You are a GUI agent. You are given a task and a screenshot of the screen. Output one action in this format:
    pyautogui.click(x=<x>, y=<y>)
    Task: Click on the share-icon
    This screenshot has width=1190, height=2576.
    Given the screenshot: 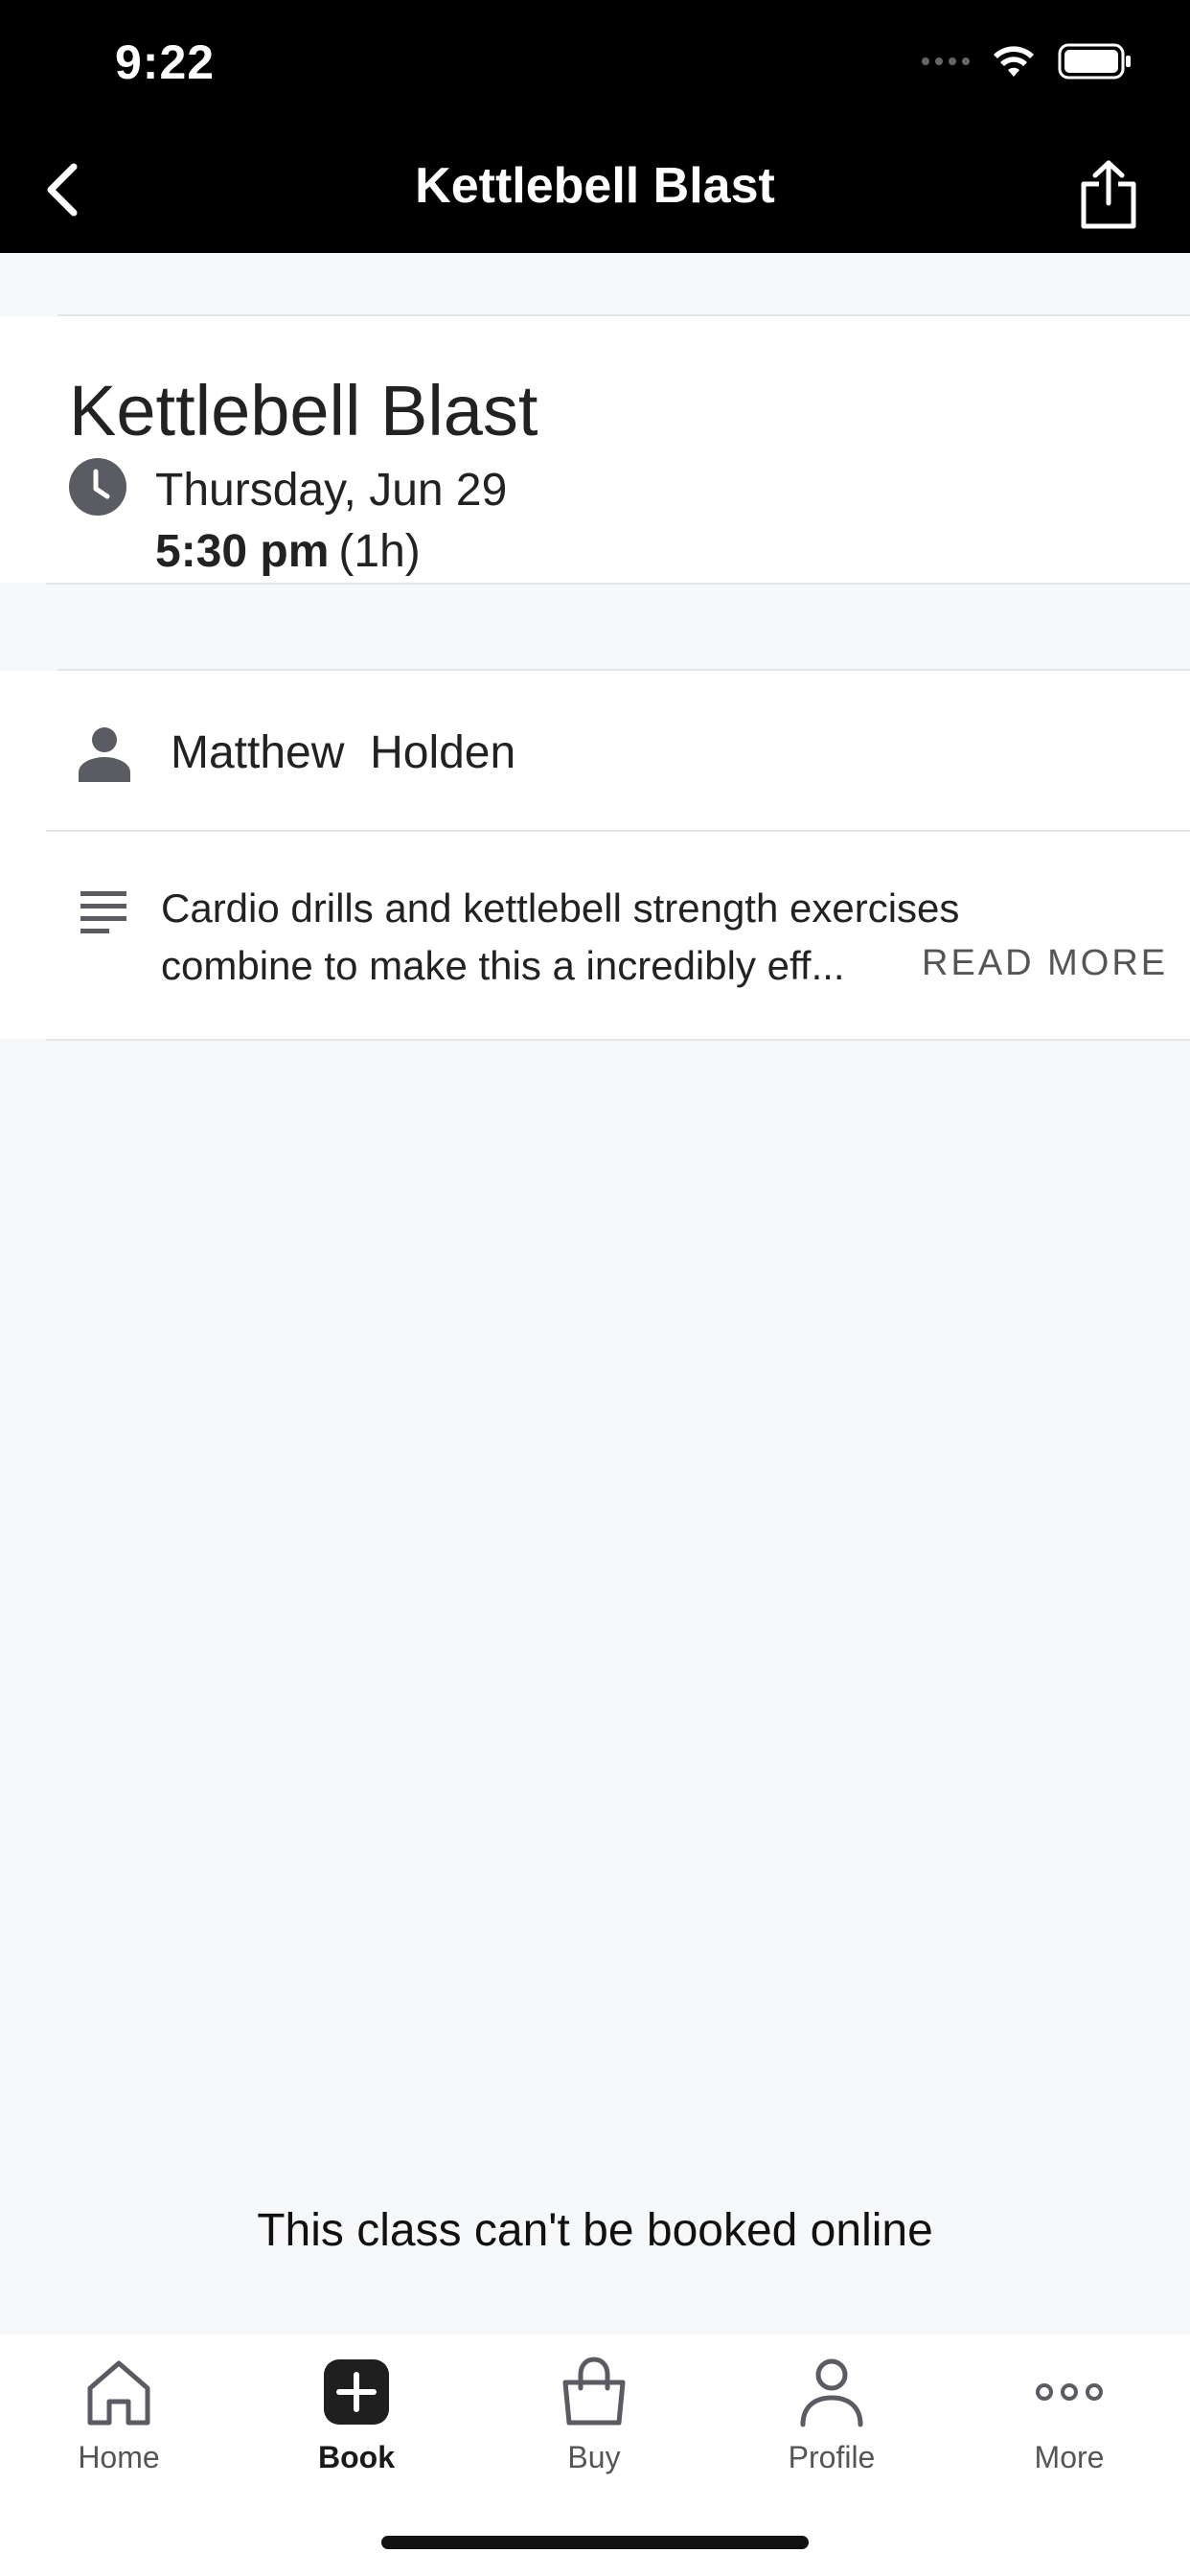 What is the action you would take?
    pyautogui.click(x=1108, y=194)
    